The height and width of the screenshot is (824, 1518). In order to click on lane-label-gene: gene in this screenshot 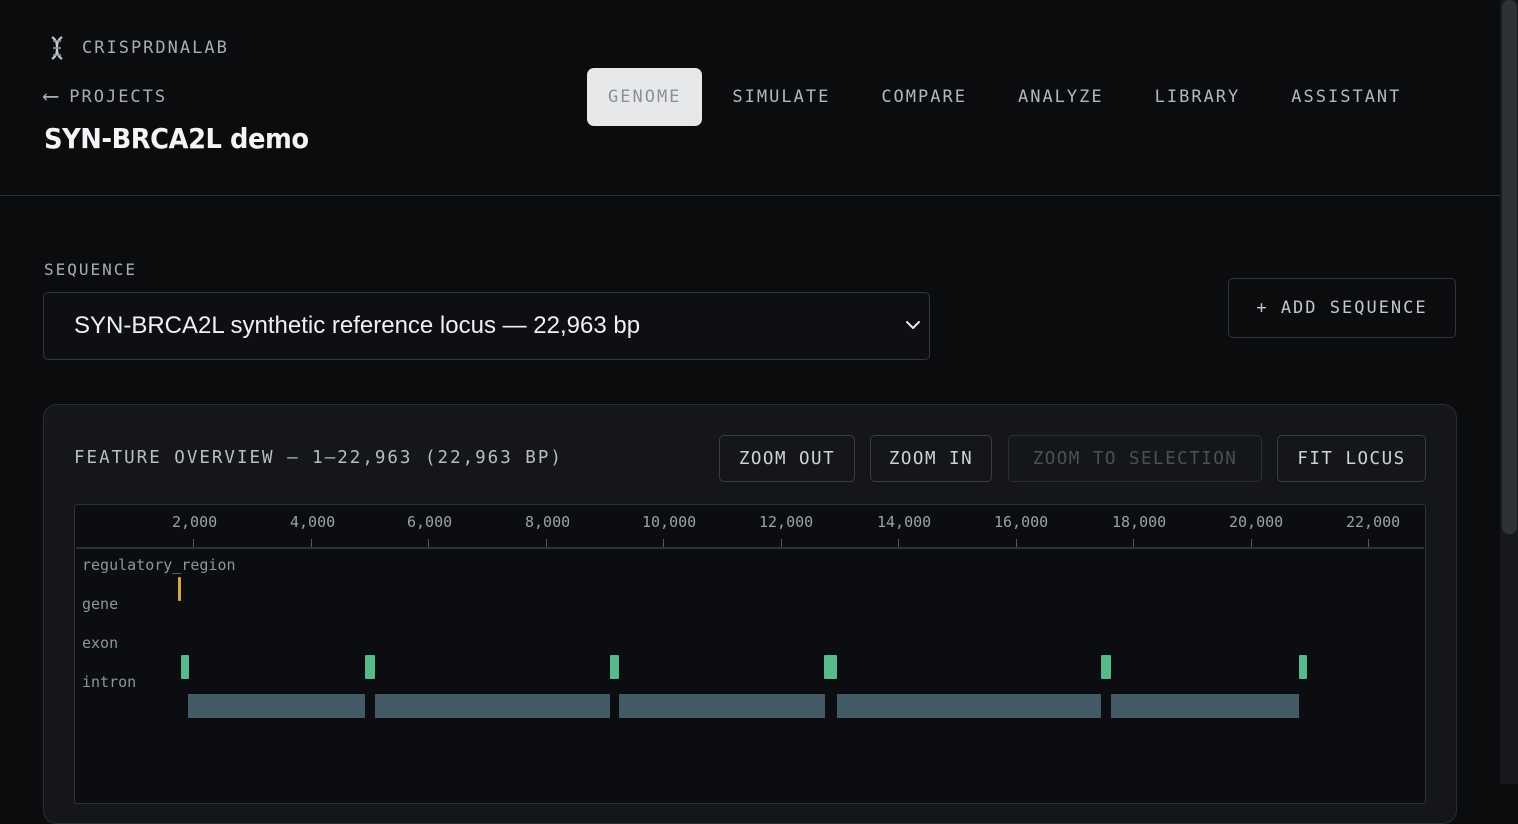, I will do `click(100, 604)`.